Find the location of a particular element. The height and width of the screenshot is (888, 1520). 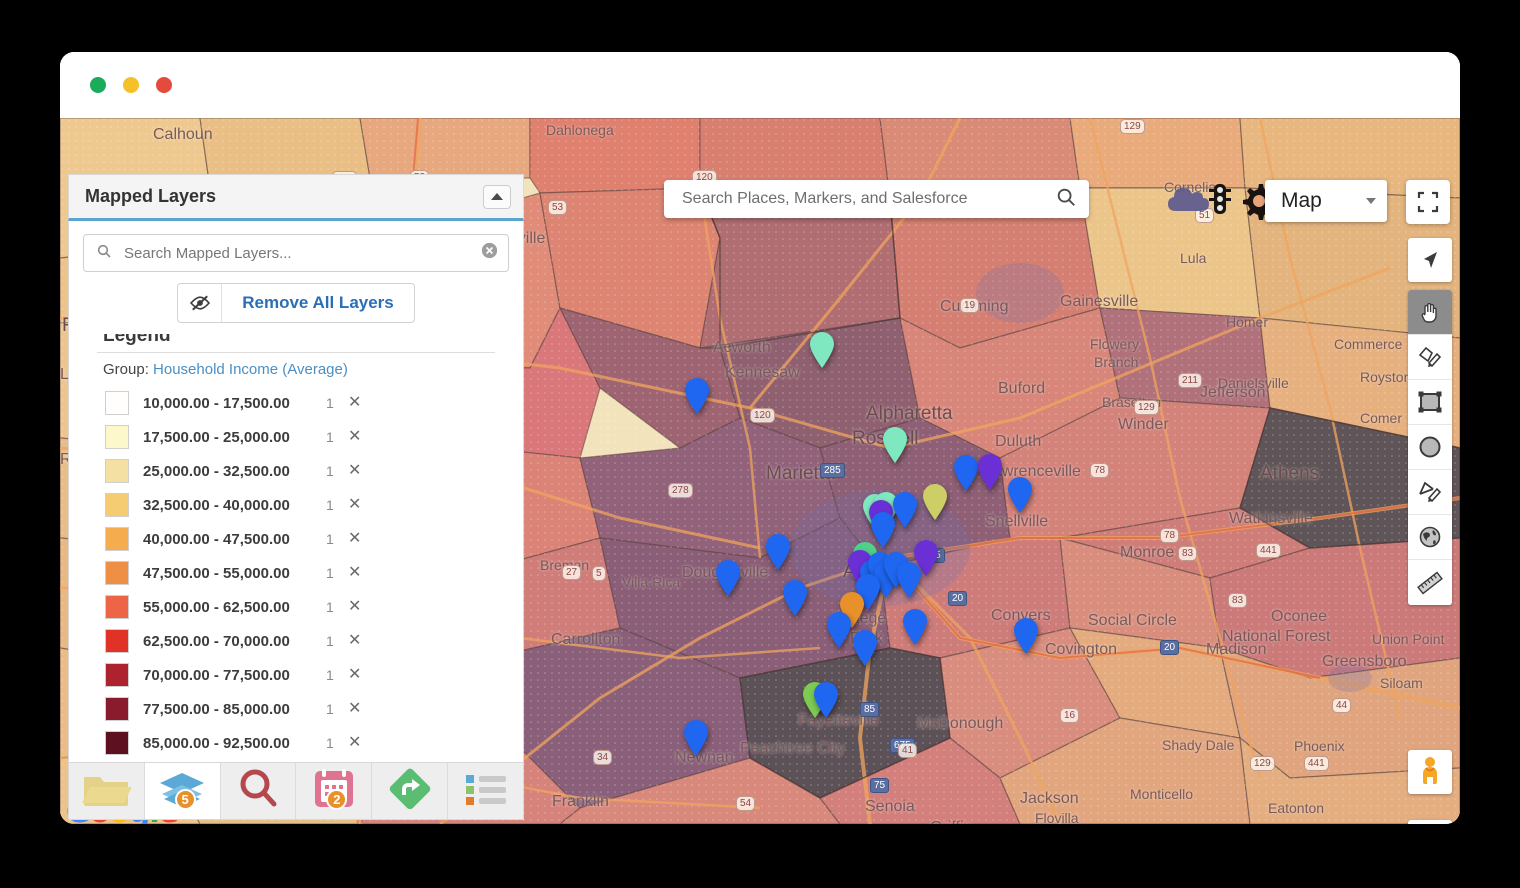

measure-tool is located at coordinates (1430, 582).